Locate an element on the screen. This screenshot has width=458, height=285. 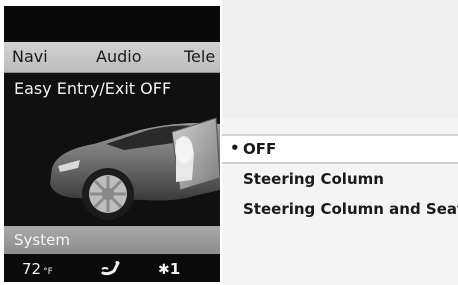
temperature-unit: °F is located at coordinates (48, 272).